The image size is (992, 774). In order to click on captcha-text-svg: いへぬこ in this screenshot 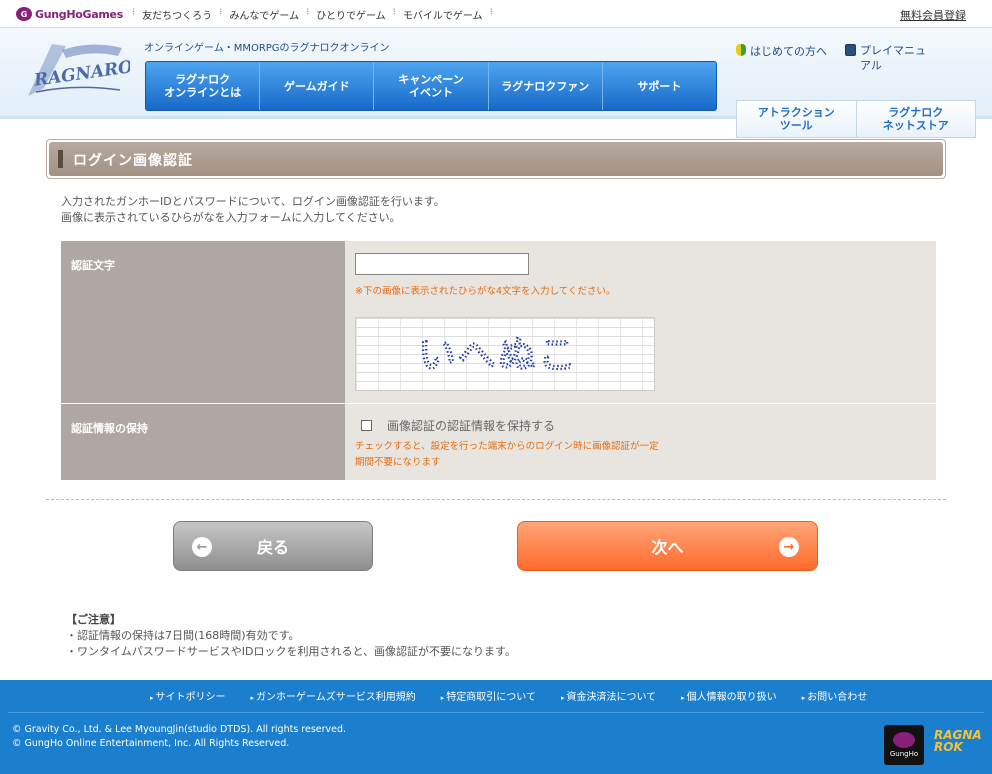, I will do `click(497, 355)`.